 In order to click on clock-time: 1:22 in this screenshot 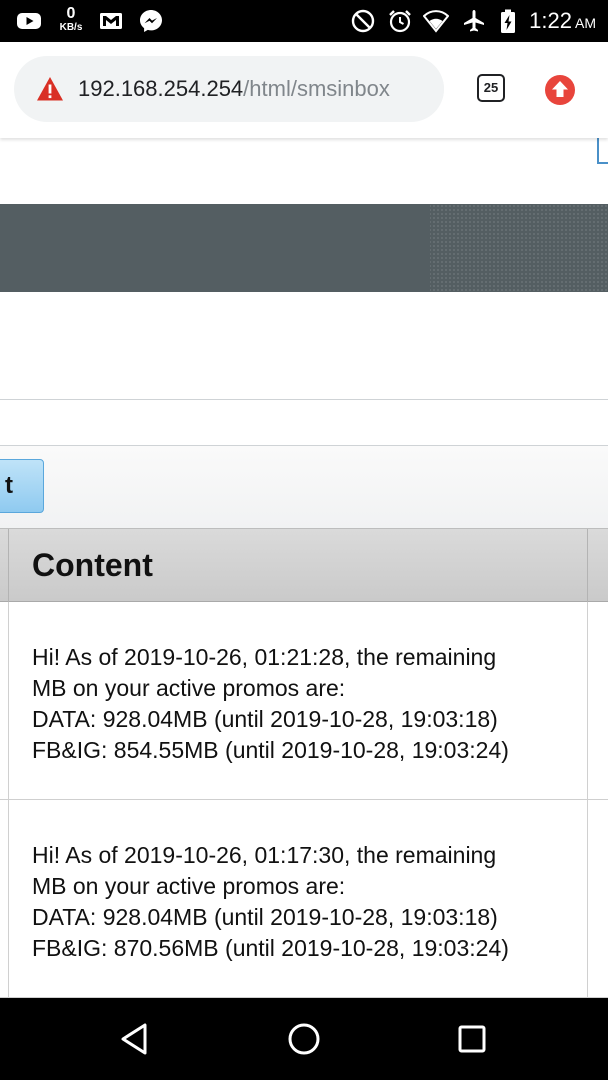, I will do `click(550, 20)`.